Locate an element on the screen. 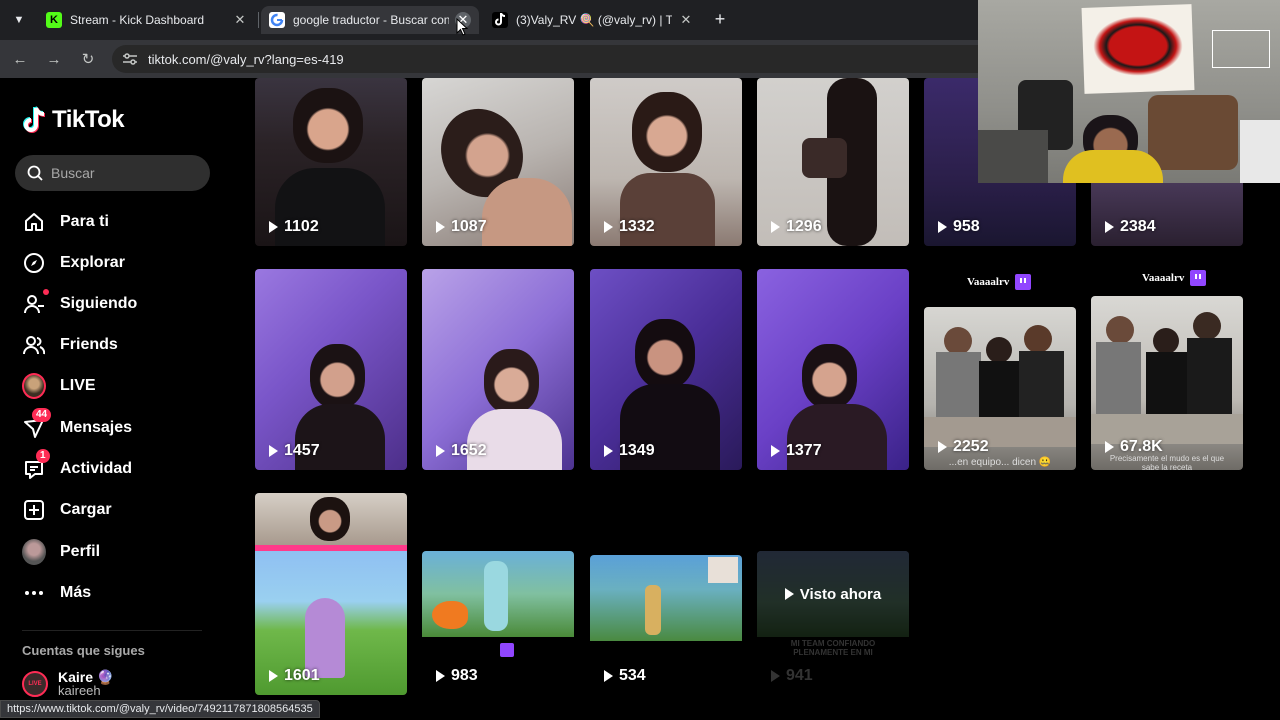  view-count: 1652 is located at coordinates (461, 451).